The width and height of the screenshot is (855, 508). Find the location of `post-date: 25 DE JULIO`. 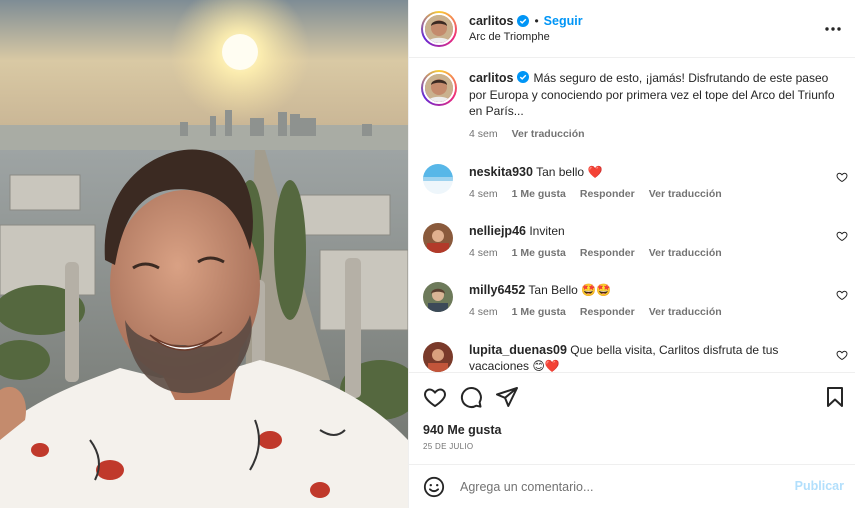

post-date: 25 DE JULIO is located at coordinates (448, 446).